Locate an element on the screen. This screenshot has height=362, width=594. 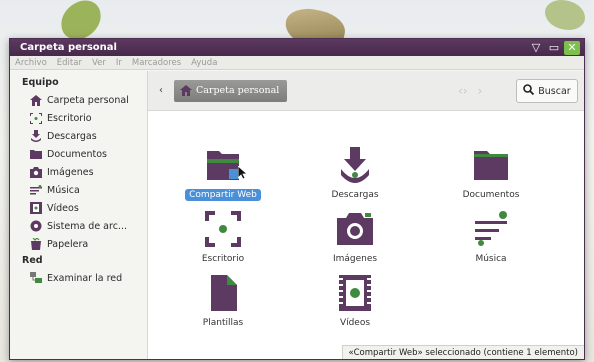
share-web-folder-icon is located at coordinates (223, 165).